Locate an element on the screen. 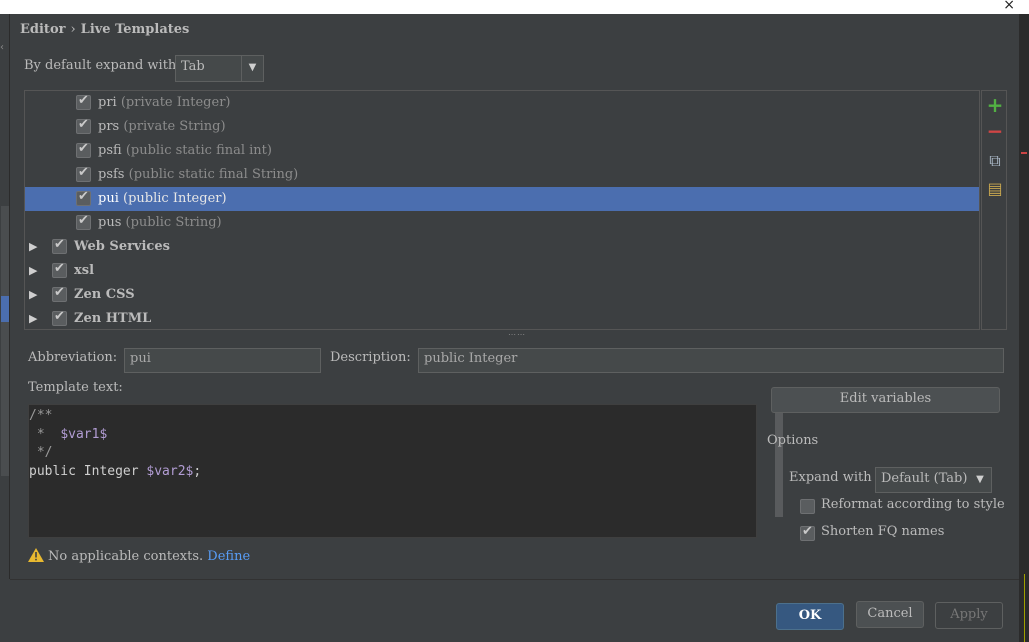 The image size is (1029, 642). shorten-fq-label: Shorten FQ names is located at coordinates (882, 531).